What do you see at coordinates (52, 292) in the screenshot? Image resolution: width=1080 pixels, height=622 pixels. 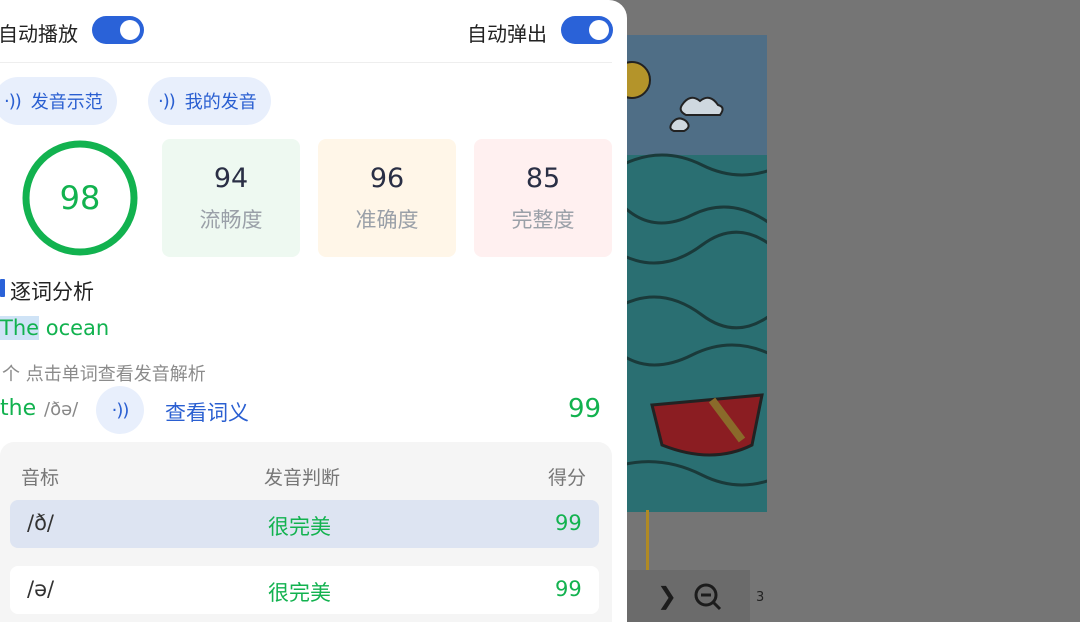 I see `word-analysis-title: 逐词分析` at bounding box center [52, 292].